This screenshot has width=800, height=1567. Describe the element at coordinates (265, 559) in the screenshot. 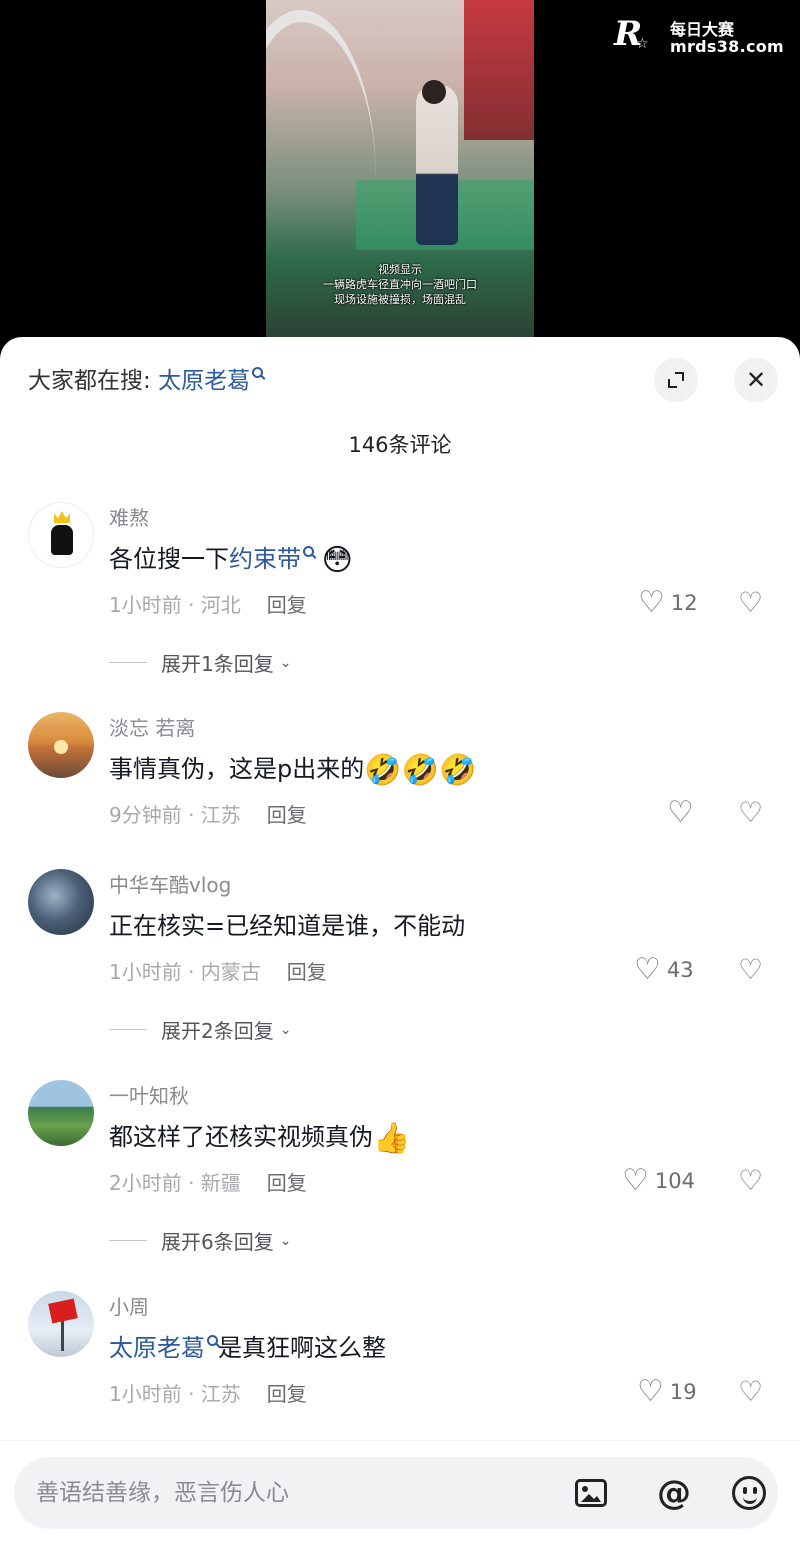

I see `comment-search-link: 约束带` at that location.